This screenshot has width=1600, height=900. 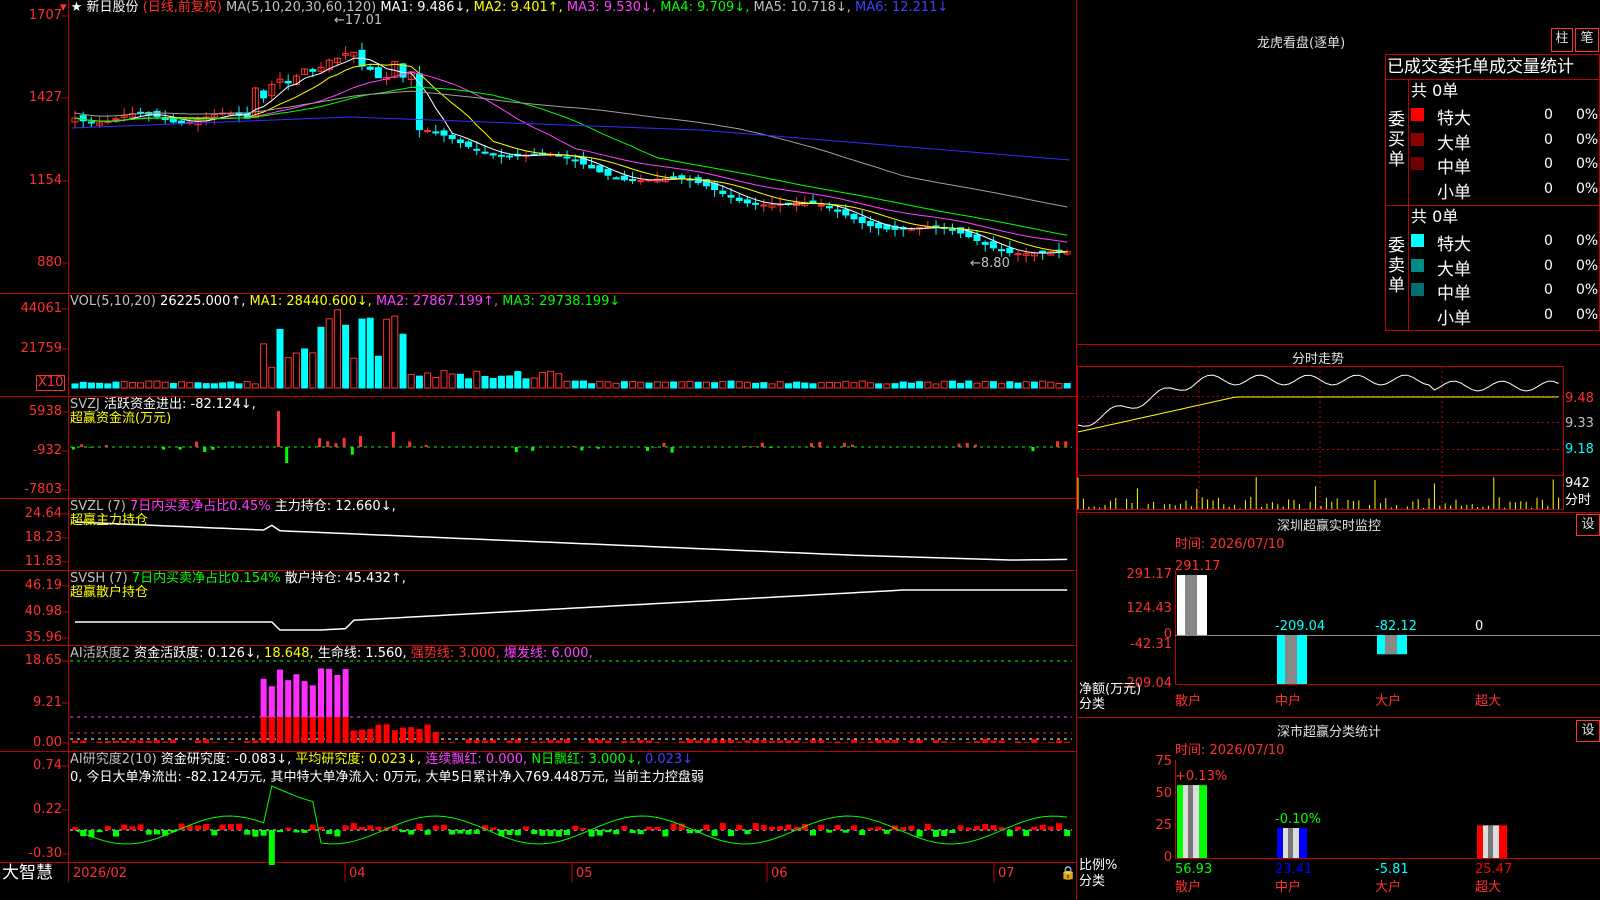 What do you see at coordinates (310, 301) in the screenshot?
I see `vol-ma1: MA1: 28440.600↓,` at bounding box center [310, 301].